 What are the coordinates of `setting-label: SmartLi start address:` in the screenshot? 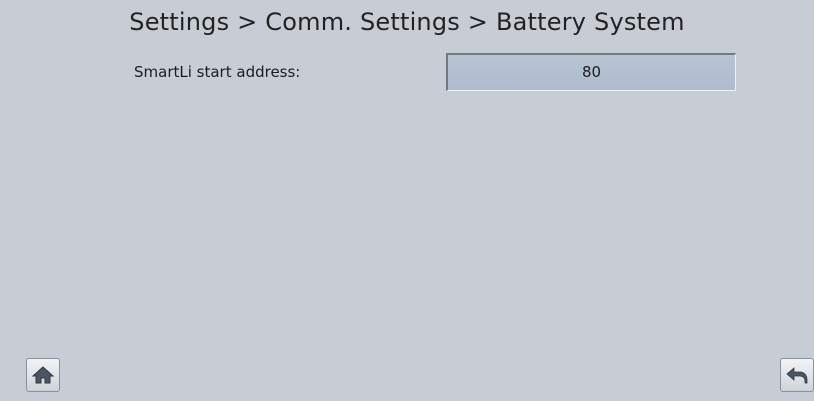 It's located at (217, 72).